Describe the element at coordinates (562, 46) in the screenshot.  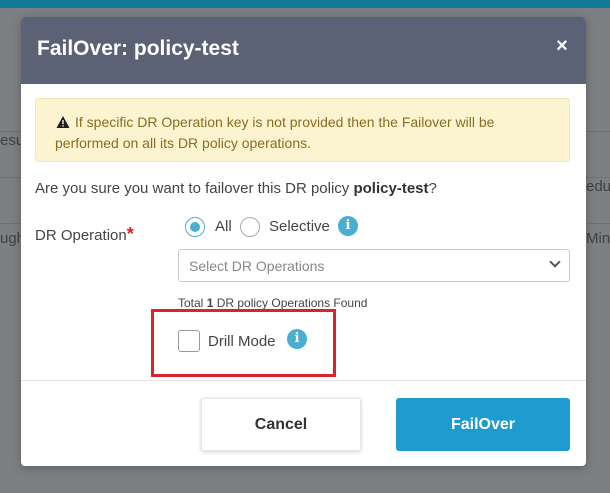
I see `close-icon: ×` at that location.